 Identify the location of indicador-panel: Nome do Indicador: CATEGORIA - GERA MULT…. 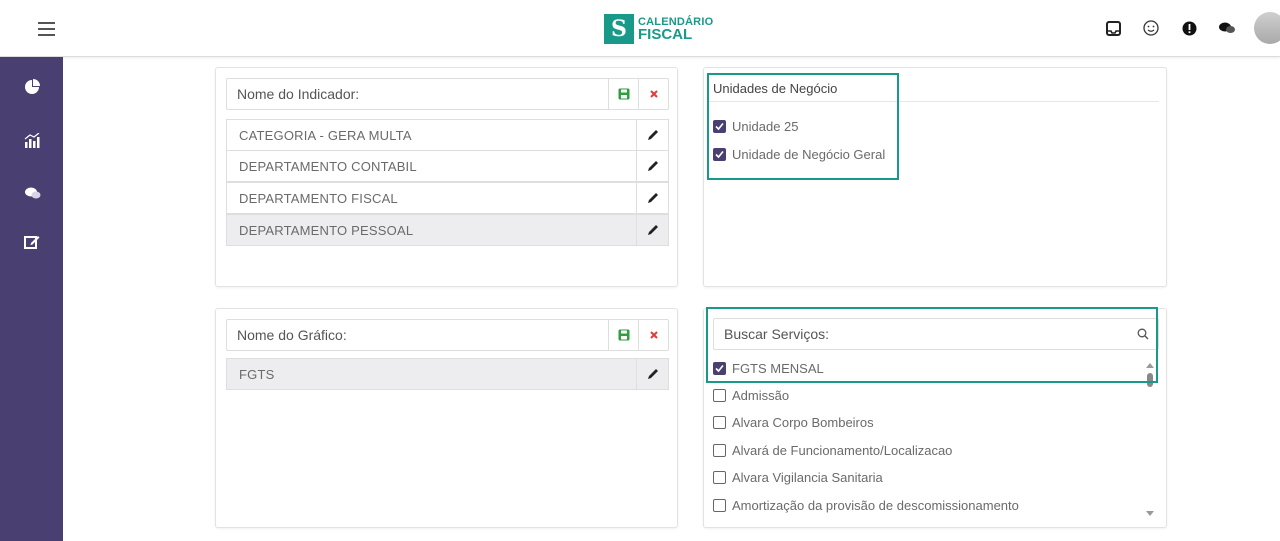
(446, 177).